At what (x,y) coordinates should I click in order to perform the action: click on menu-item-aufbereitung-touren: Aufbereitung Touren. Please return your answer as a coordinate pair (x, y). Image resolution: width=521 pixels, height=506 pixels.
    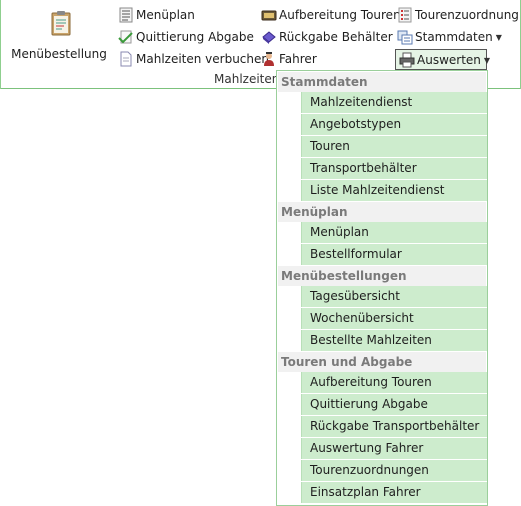
    Looking at the image, I should click on (394, 382).